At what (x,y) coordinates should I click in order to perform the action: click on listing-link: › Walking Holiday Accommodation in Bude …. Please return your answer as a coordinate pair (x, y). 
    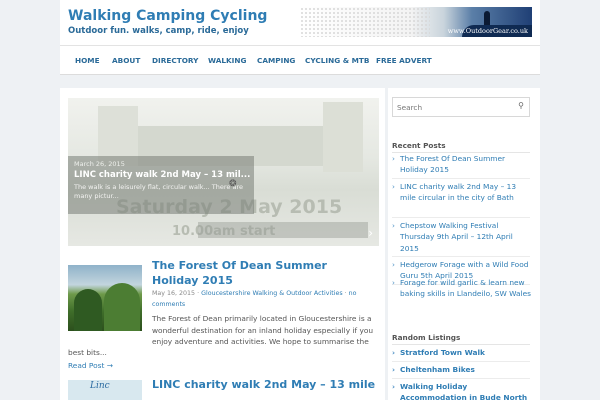
    Looking at the image, I should click on (462, 390).